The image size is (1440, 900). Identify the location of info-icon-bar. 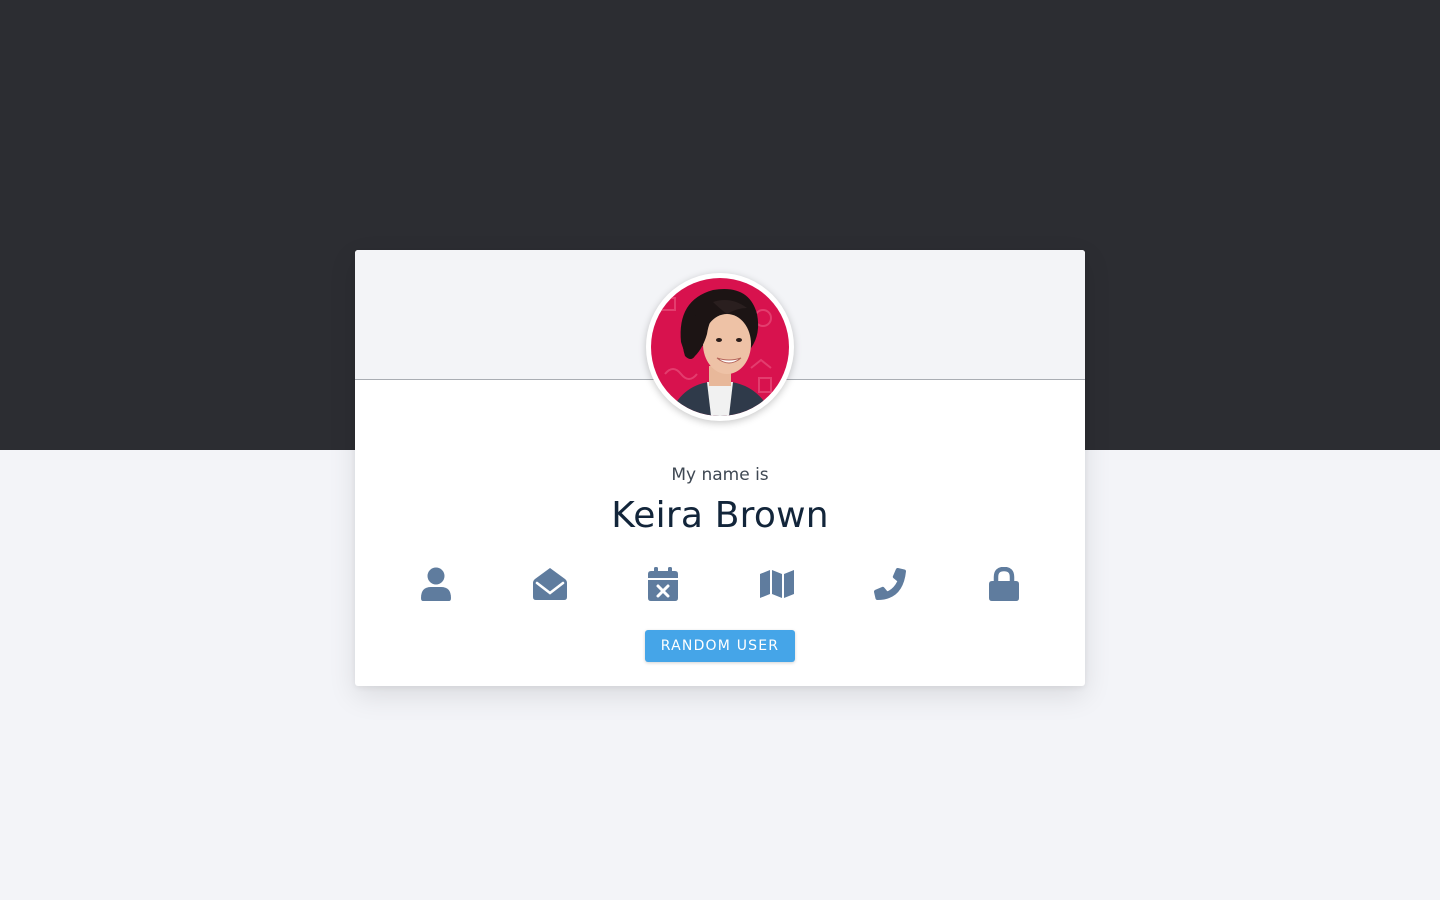
(720, 584).